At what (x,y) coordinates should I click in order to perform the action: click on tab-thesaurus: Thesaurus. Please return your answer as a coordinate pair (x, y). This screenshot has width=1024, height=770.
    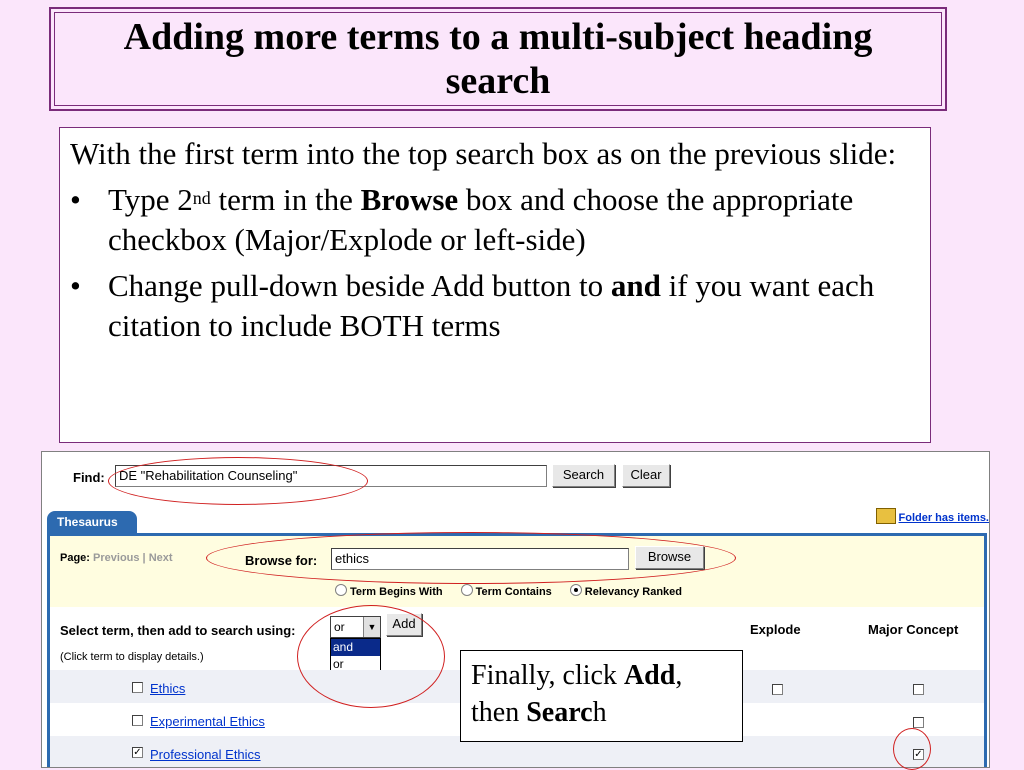
    Looking at the image, I should click on (92, 522).